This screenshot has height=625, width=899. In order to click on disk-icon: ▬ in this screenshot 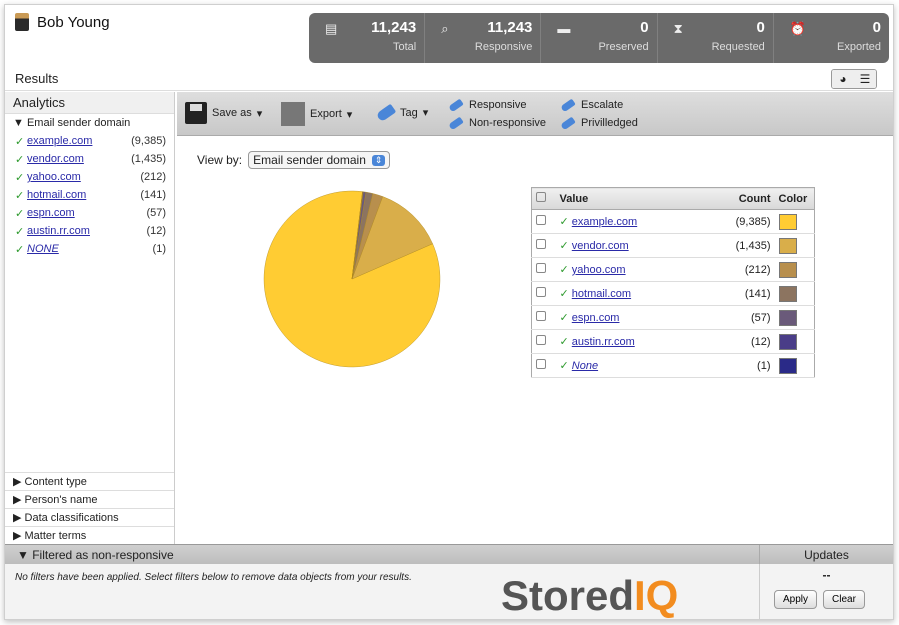, I will do `click(564, 28)`.